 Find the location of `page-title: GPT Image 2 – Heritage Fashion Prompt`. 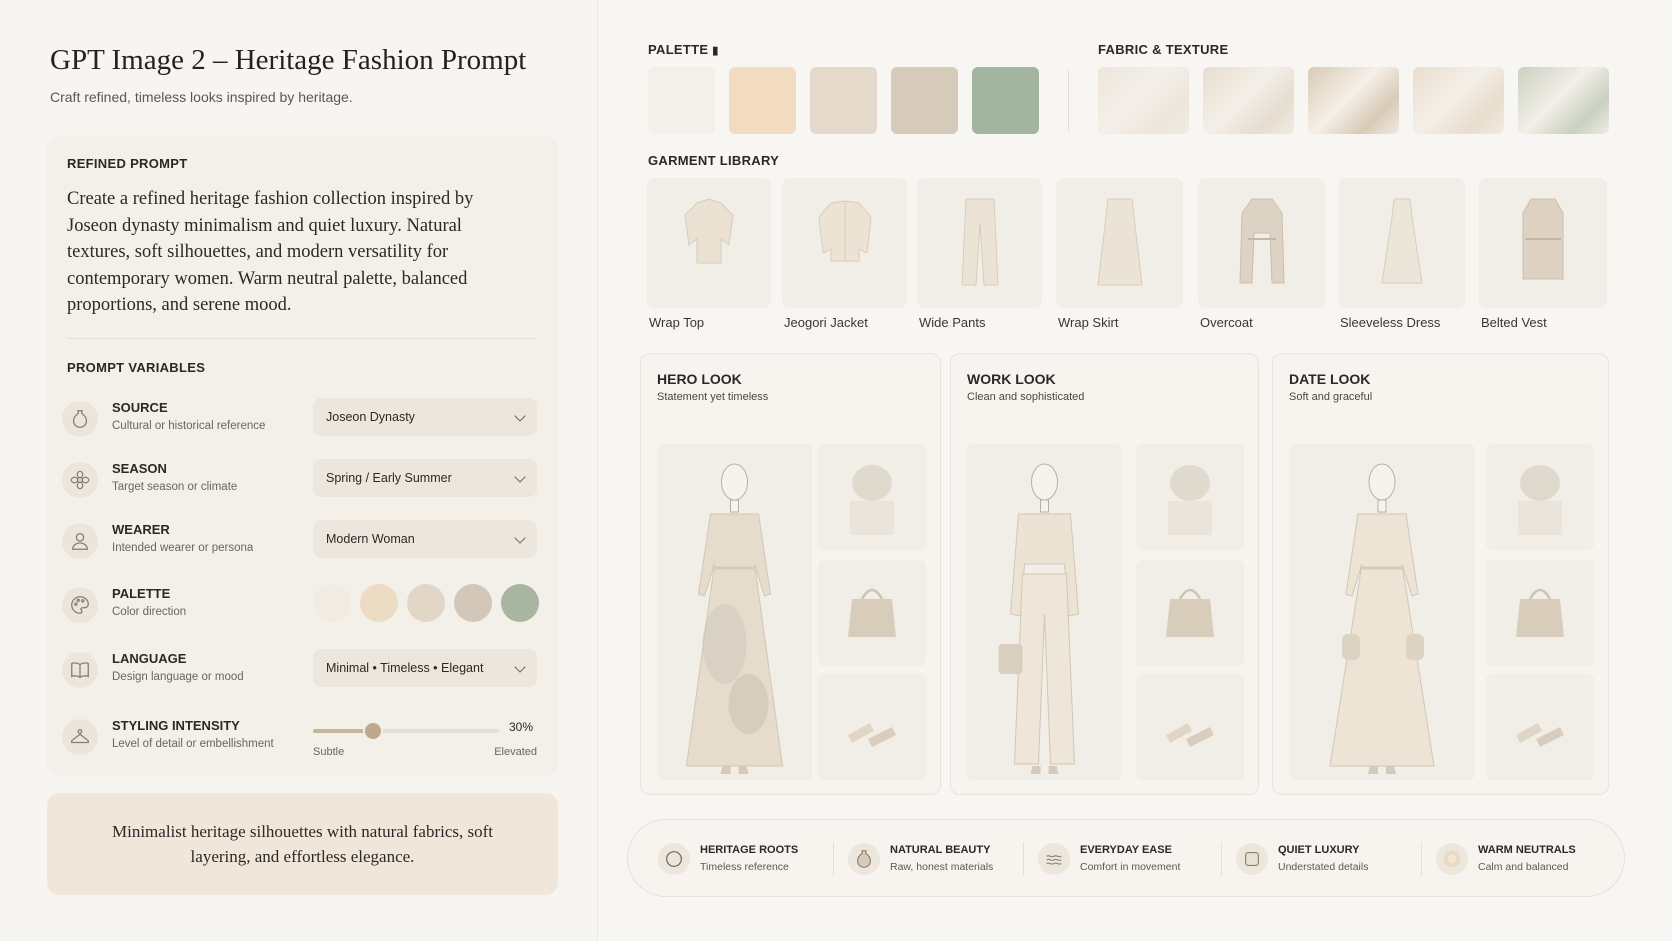

page-title: GPT Image 2 – Heritage Fashion Prompt is located at coordinates (288, 60).